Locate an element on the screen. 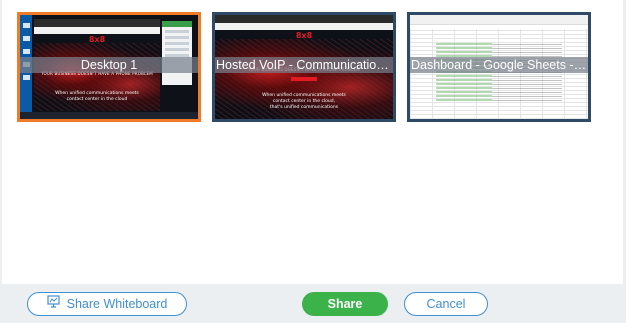  dialog-footer: Share Whiteboard Share Cancel is located at coordinates (313, 303).